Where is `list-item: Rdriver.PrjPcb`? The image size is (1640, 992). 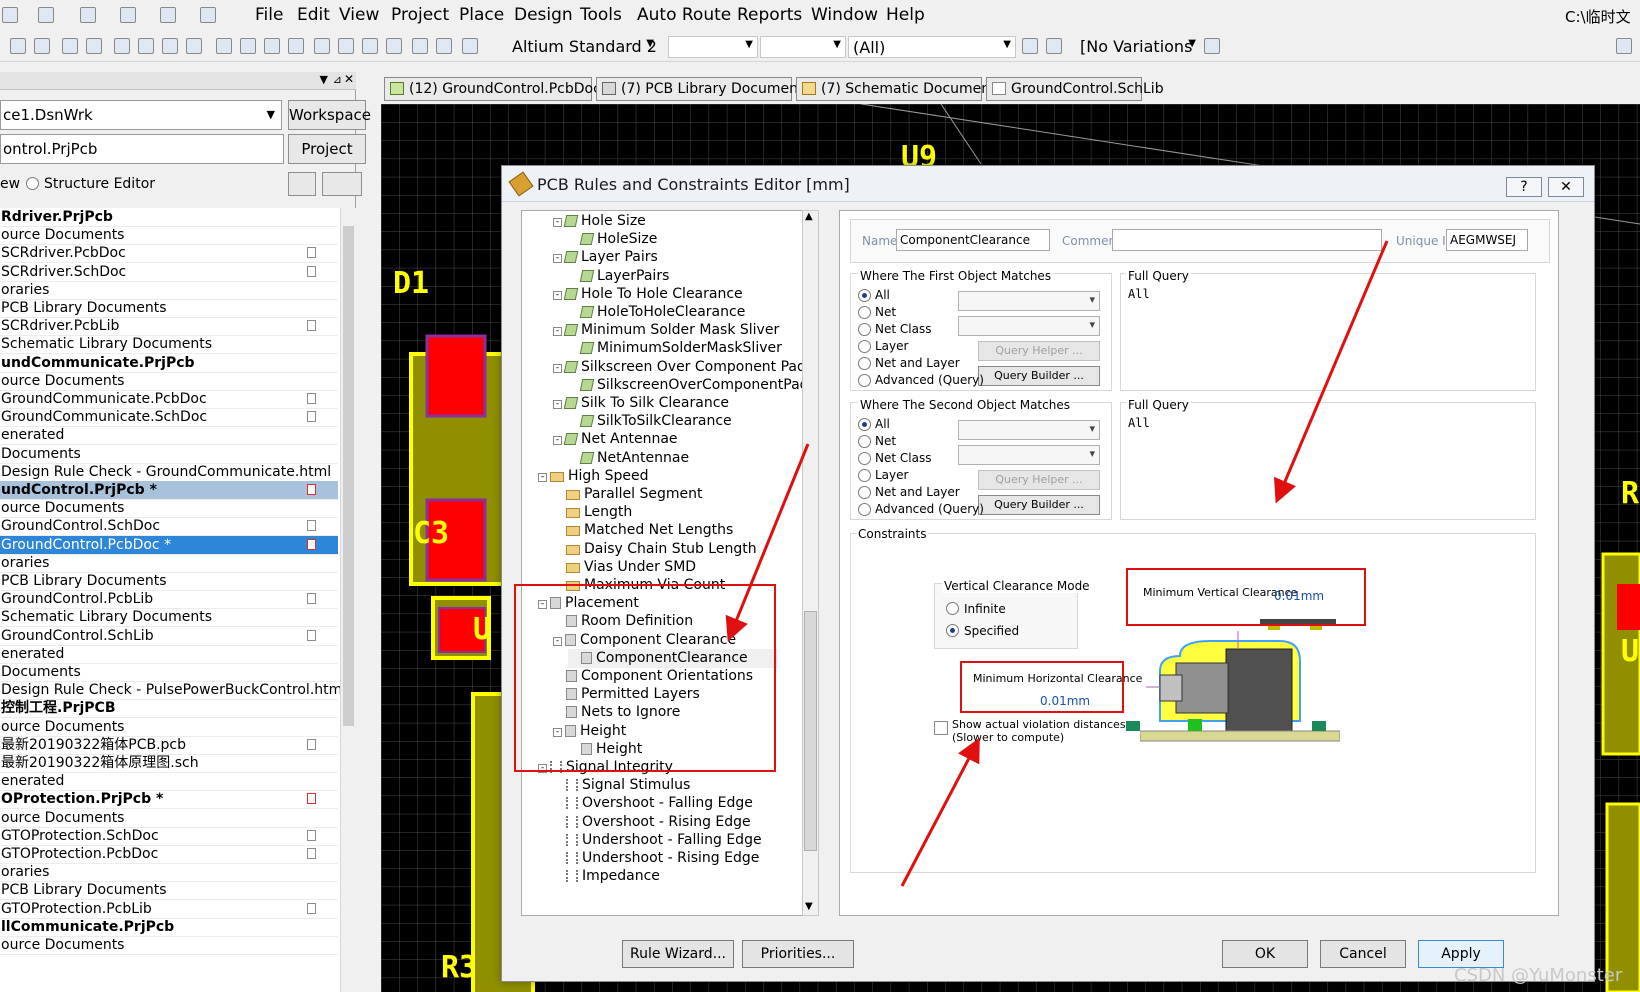 list-item: Rdriver.PrjPcb is located at coordinates (169, 217).